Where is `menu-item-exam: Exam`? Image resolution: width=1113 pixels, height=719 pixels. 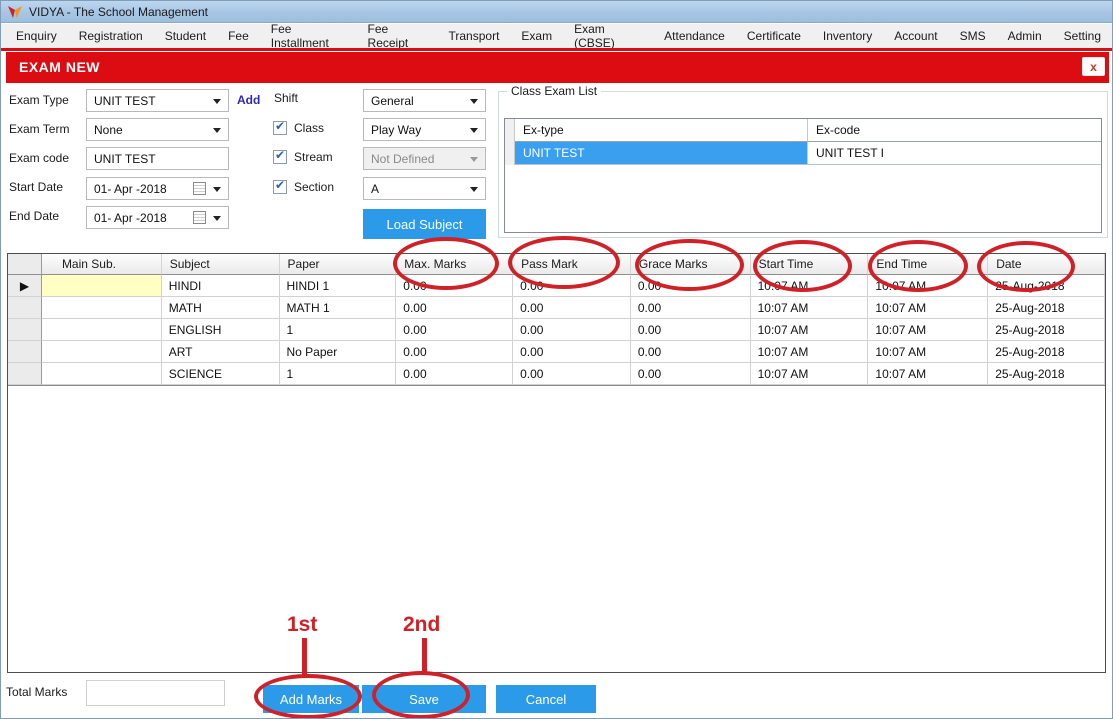 menu-item-exam: Exam is located at coordinates (536, 36).